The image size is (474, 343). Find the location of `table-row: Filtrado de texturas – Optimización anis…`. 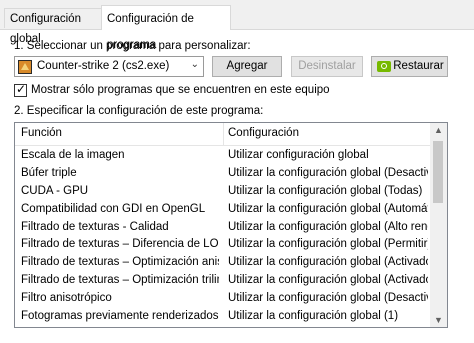

table-row: Filtrado de texturas – Optimización anis… is located at coordinates (223, 263).